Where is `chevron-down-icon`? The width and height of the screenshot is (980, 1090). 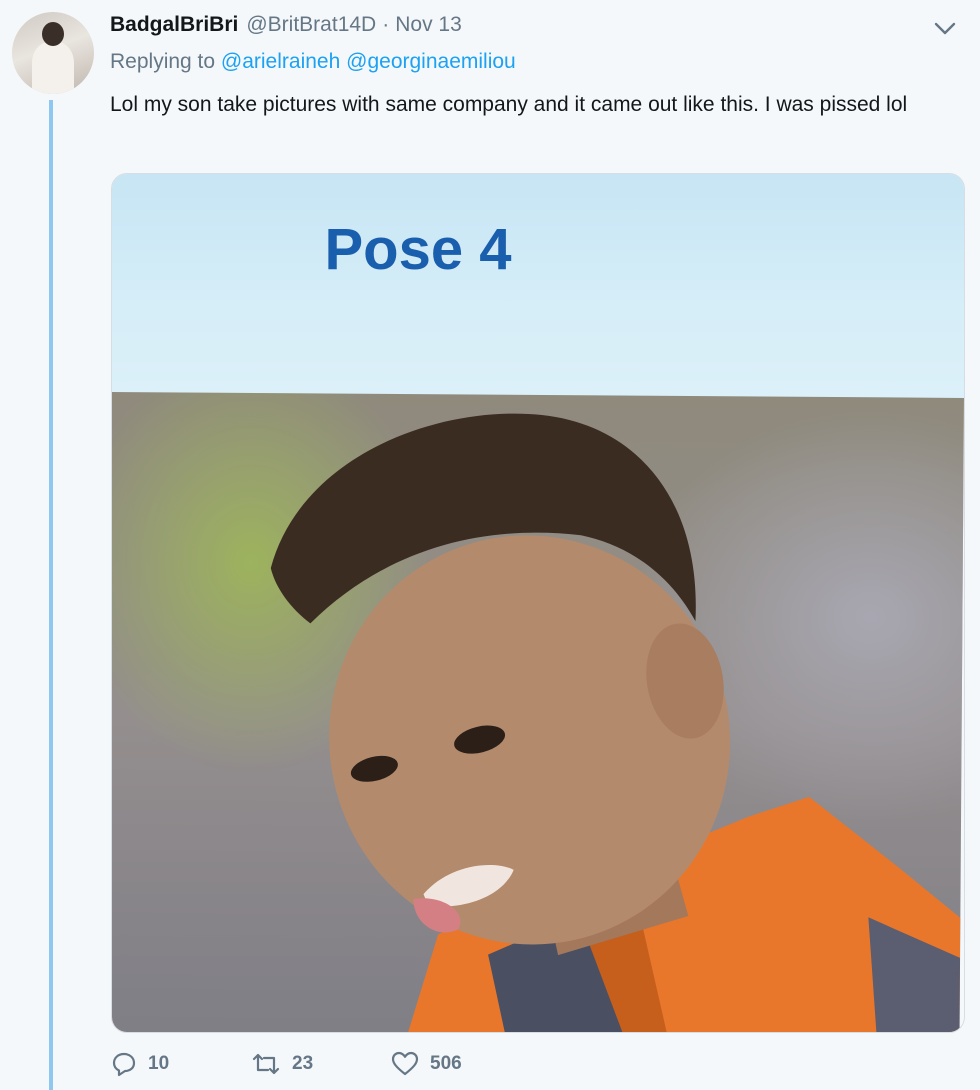 chevron-down-icon is located at coordinates (945, 28).